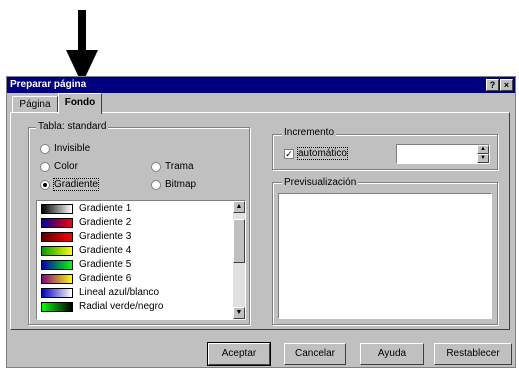 This screenshot has width=519, height=372. Describe the element at coordinates (315, 354) in the screenshot. I see `cancel-button: Cancelar` at that location.